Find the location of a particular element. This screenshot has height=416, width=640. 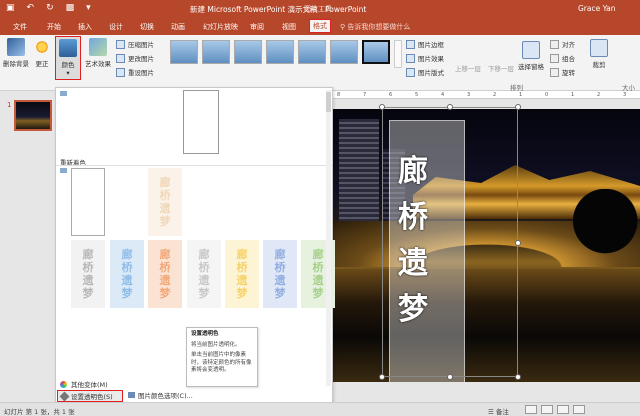

recolor-swatch-sepia: 廊 桥 遗 梦 is located at coordinates (165, 202).